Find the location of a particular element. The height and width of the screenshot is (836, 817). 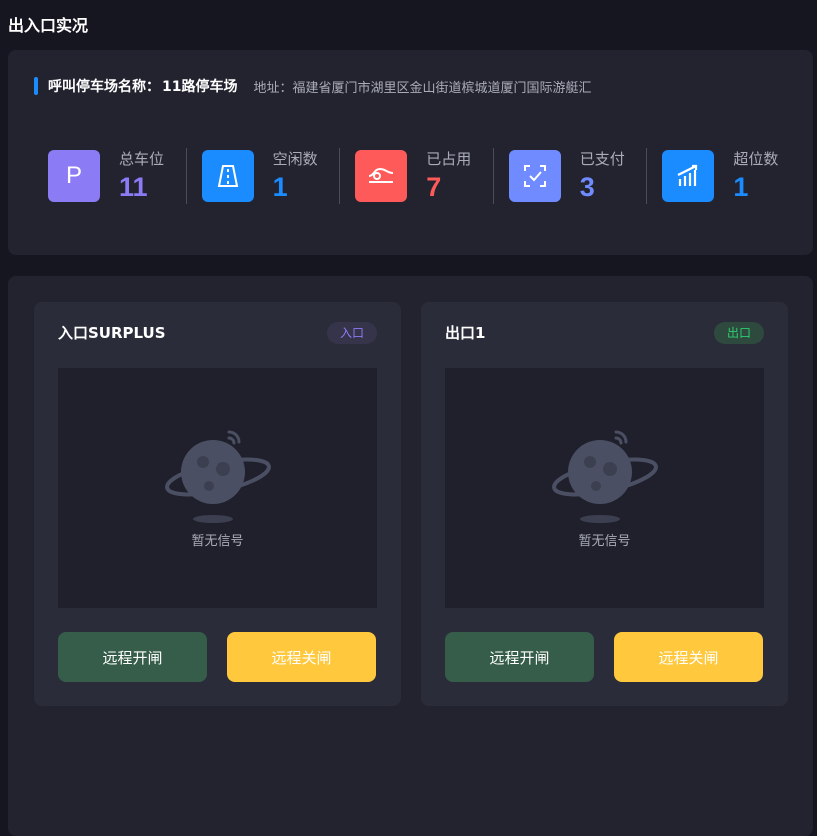

gate-type-badge: 入口 is located at coordinates (351, 333).